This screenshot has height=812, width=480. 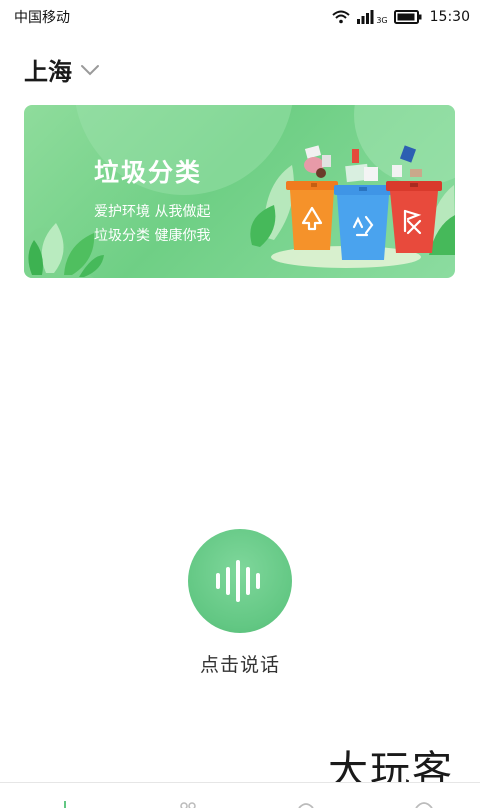 What do you see at coordinates (66, 800) in the screenshot?
I see `tab-home` at bounding box center [66, 800].